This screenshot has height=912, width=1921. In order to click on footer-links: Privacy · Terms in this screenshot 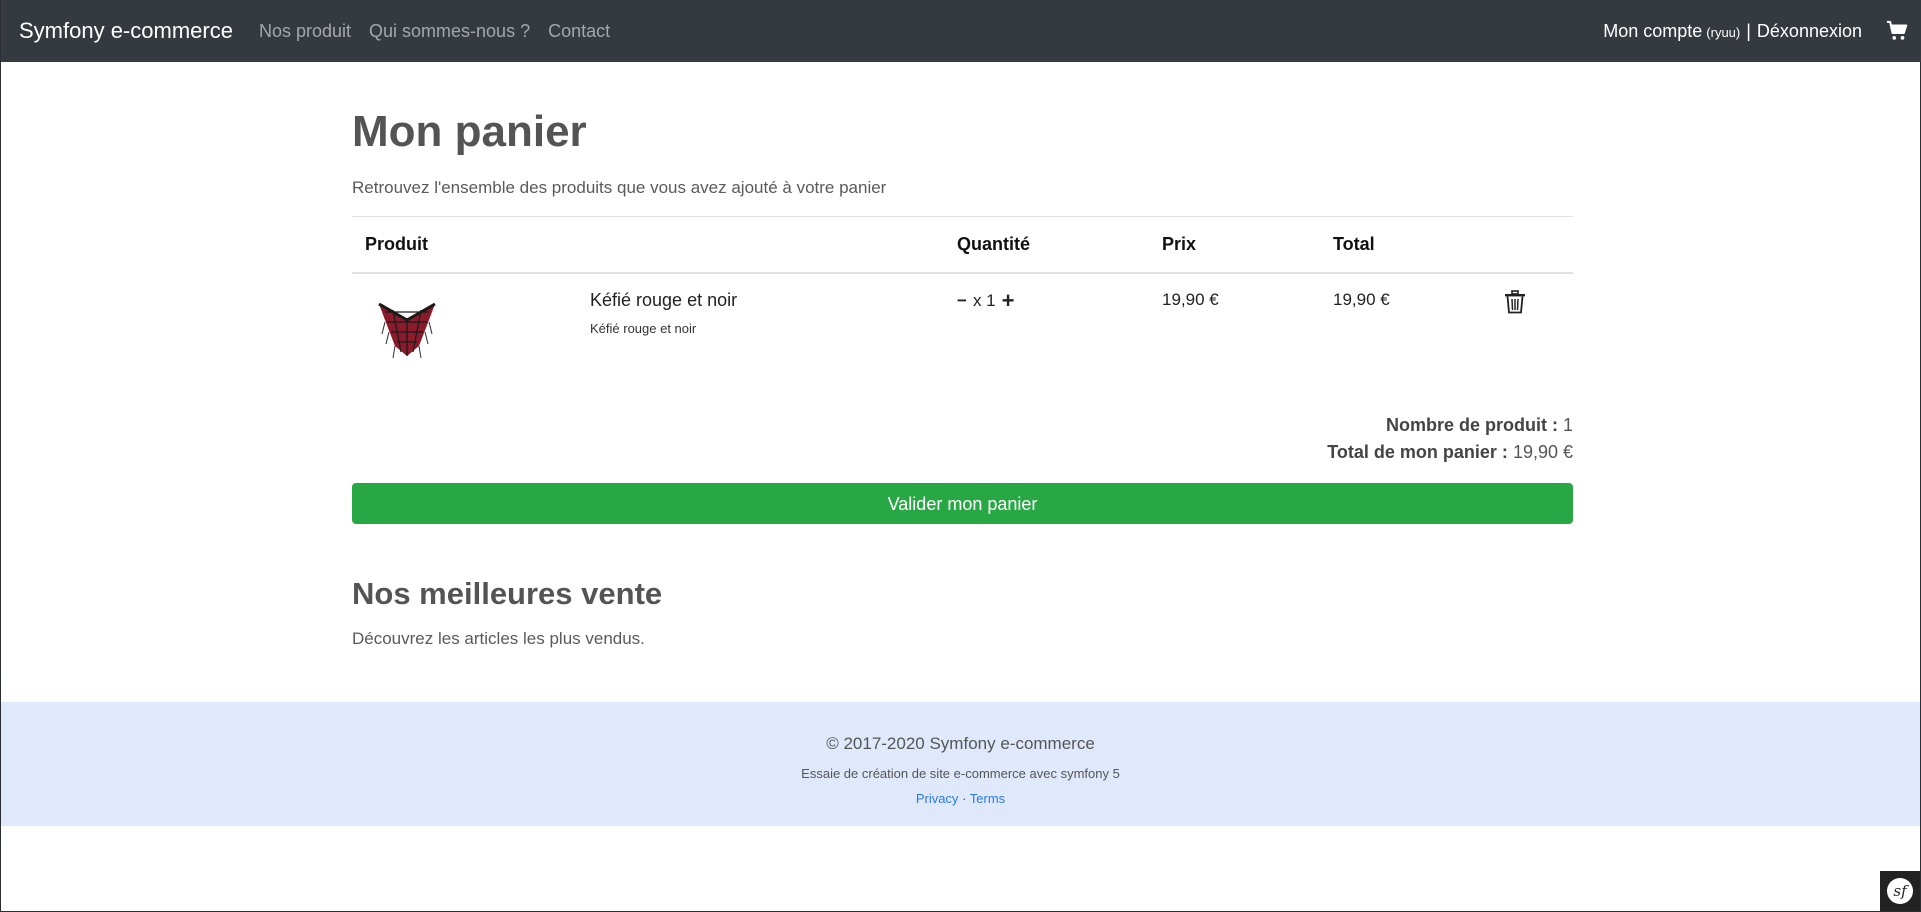, I will do `click(960, 798)`.